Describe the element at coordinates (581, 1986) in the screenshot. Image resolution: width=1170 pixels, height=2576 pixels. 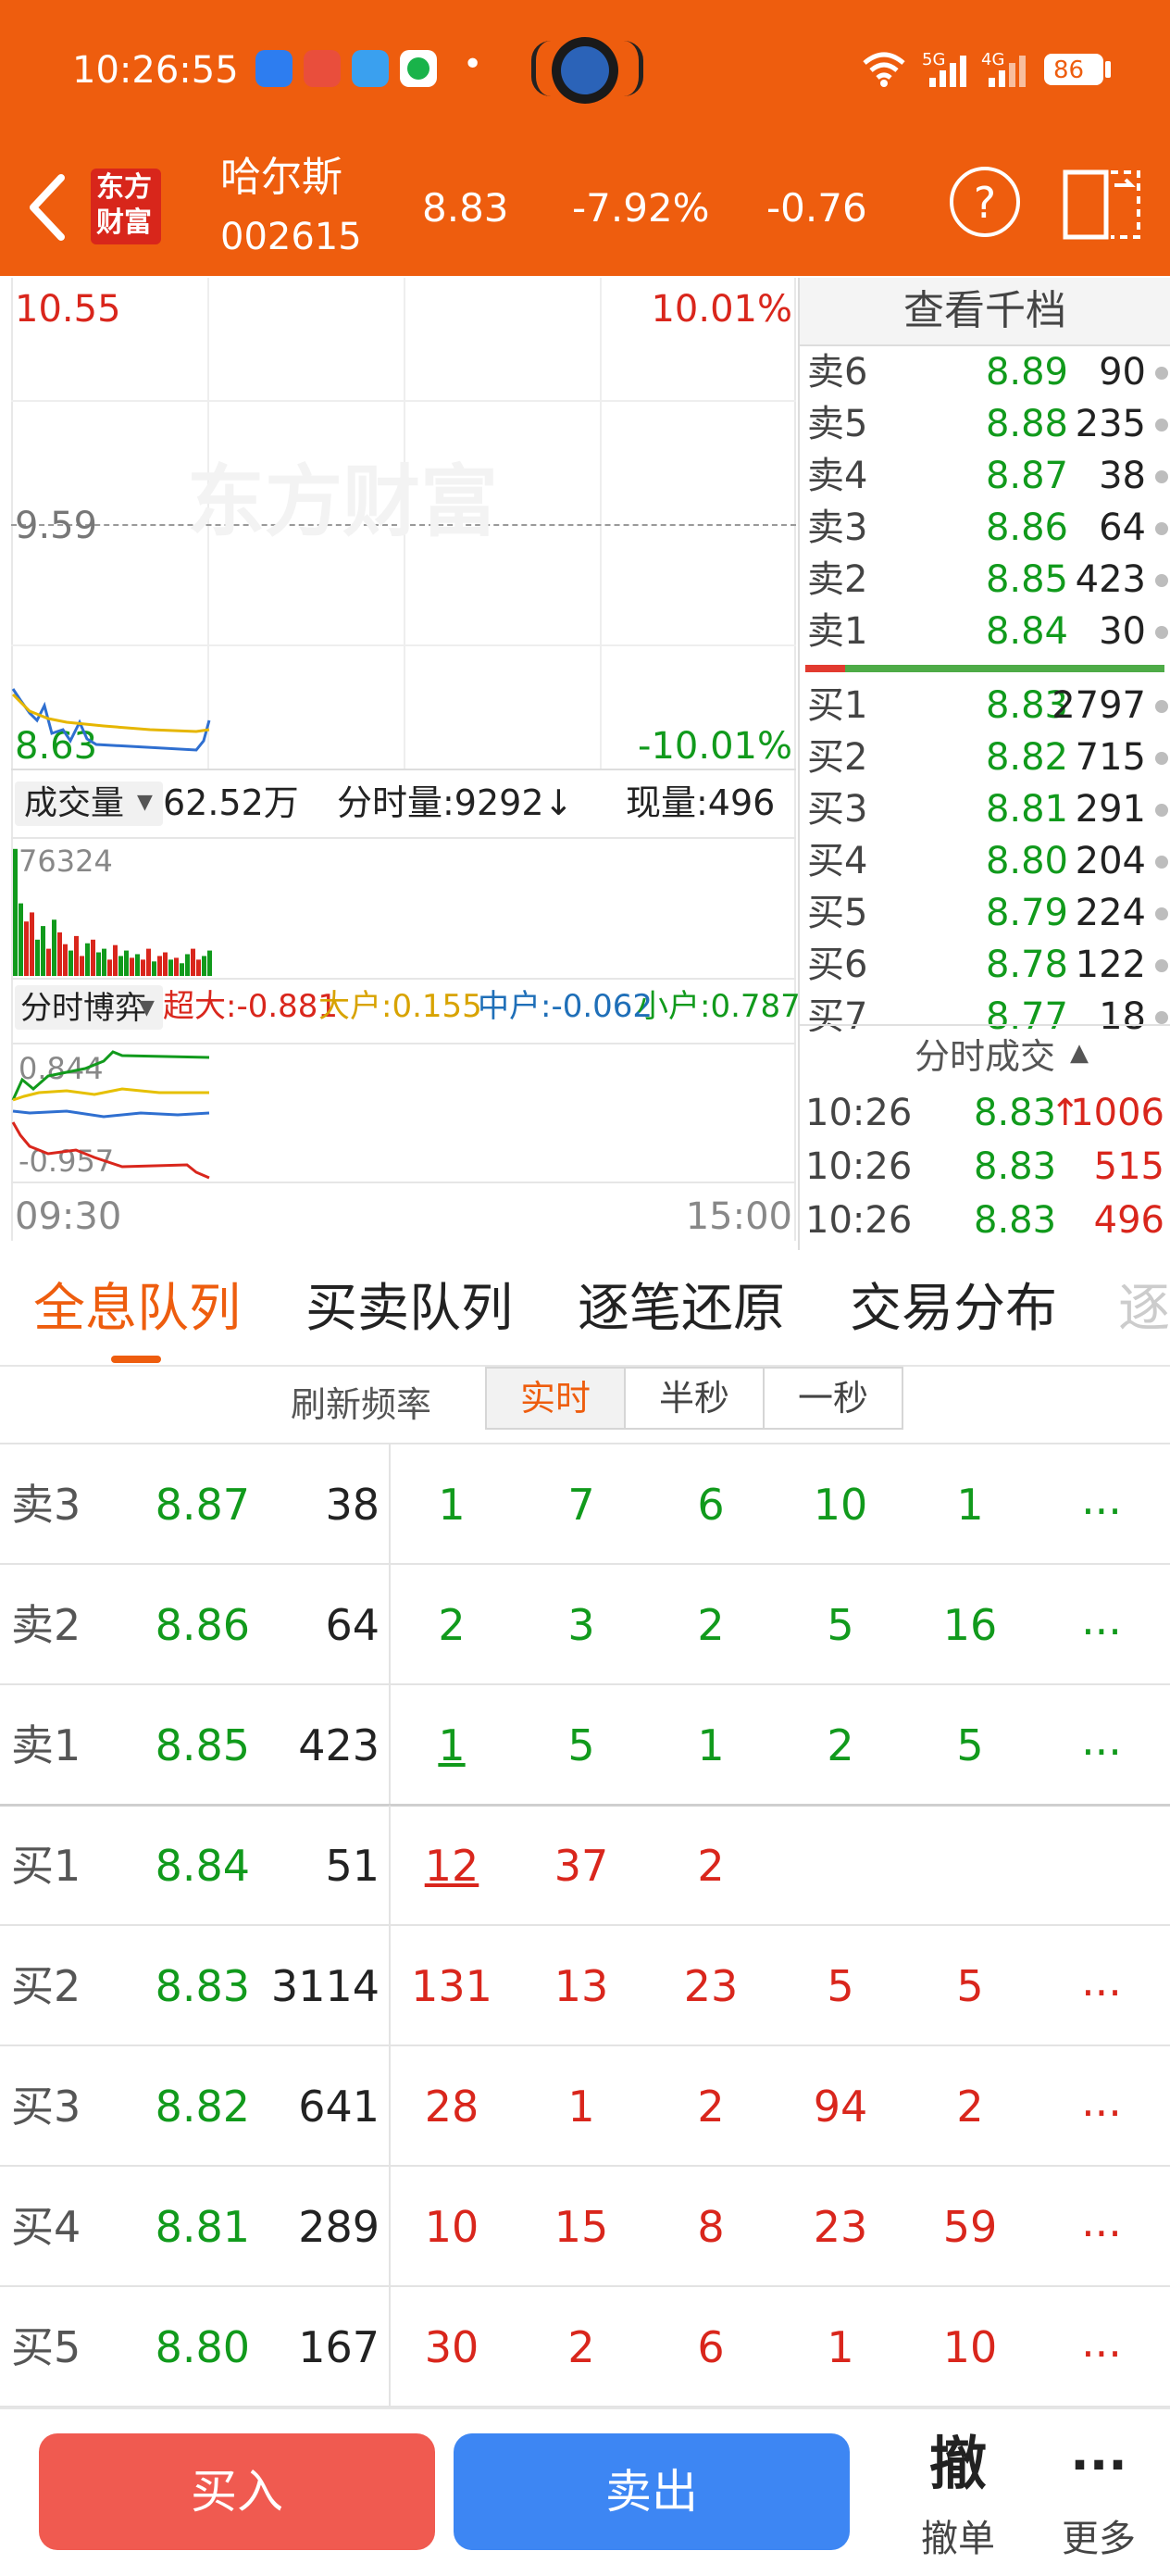
I see `queue-order-size: 13` at that location.